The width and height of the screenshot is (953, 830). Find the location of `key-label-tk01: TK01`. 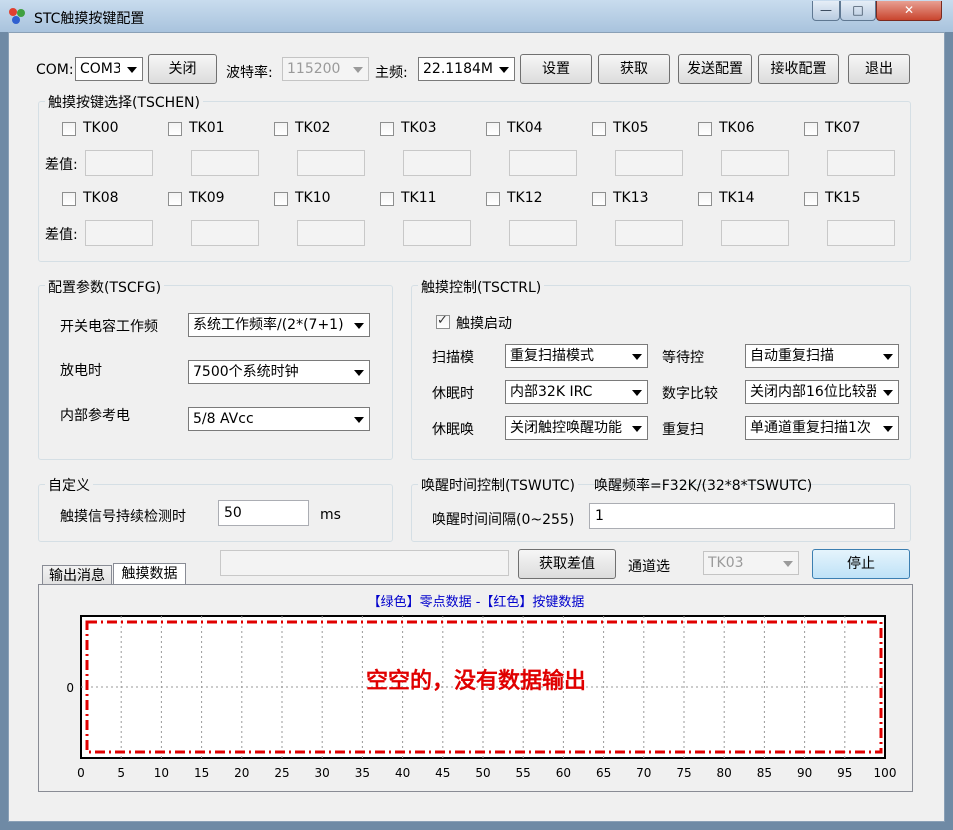

key-label-tk01: TK01 is located at coordinates (207, 128).